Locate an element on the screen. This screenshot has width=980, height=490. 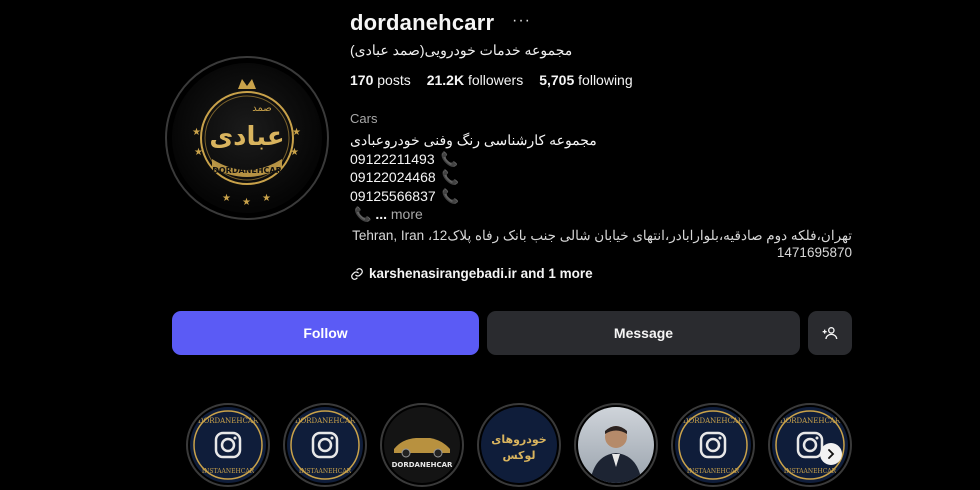
chevron-right-icon is located at coordinates (831, 454).